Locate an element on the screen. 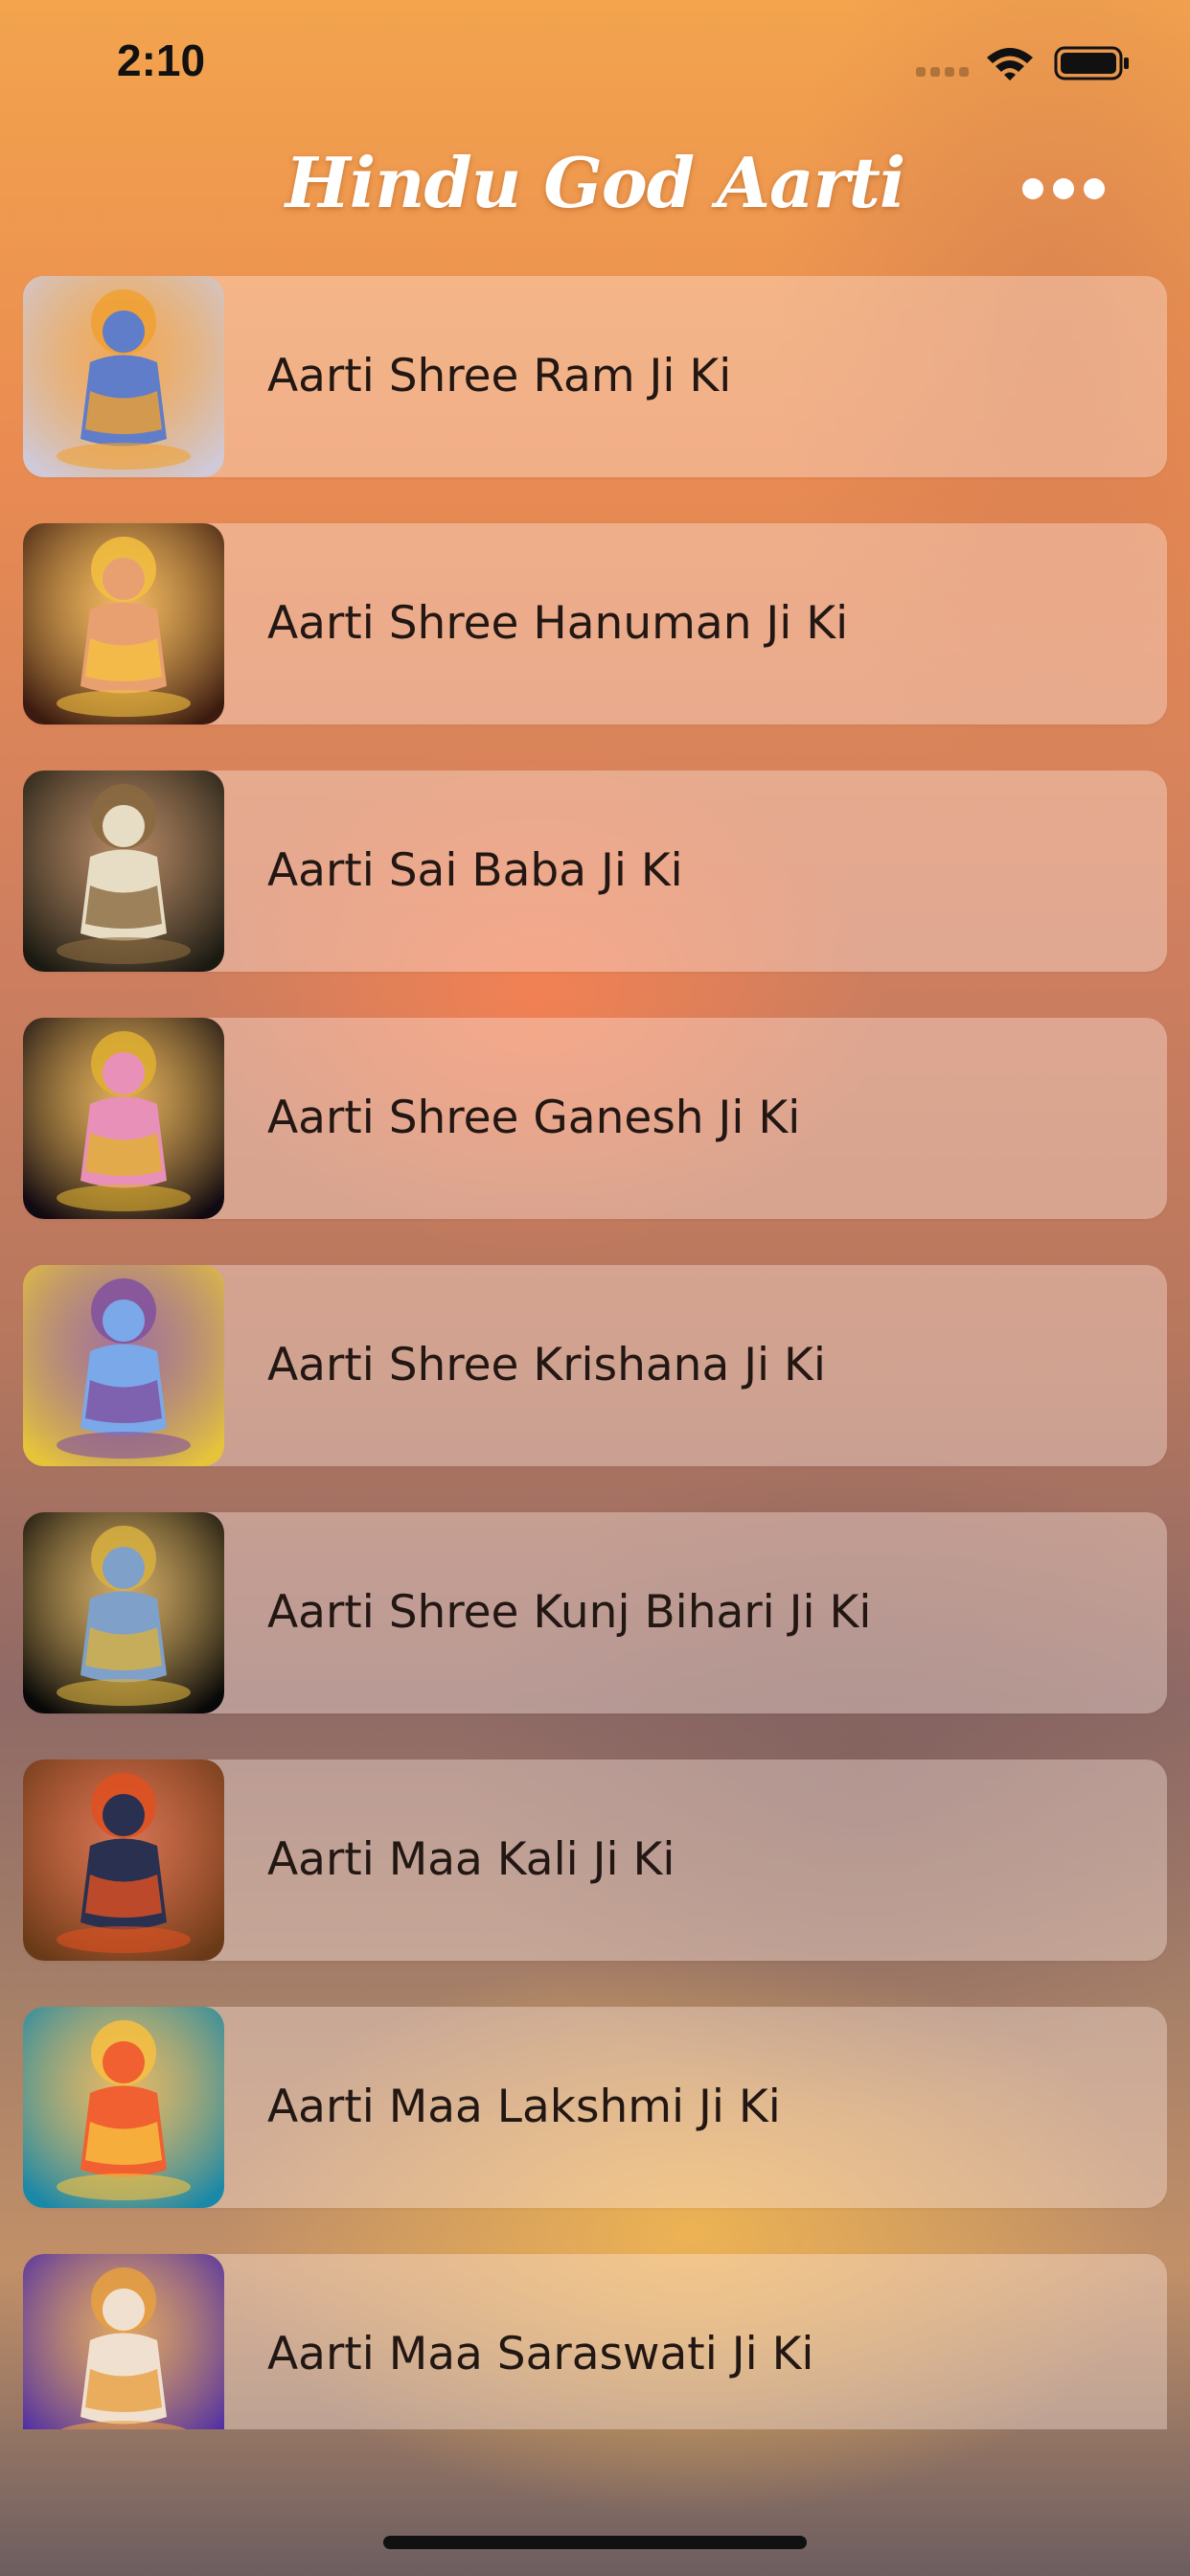 The width and height of the screenshot is (1190, 2576). aarti-list-item: Aarti Shree Krishana Ji Ki is located at coordinates (595, 1365).